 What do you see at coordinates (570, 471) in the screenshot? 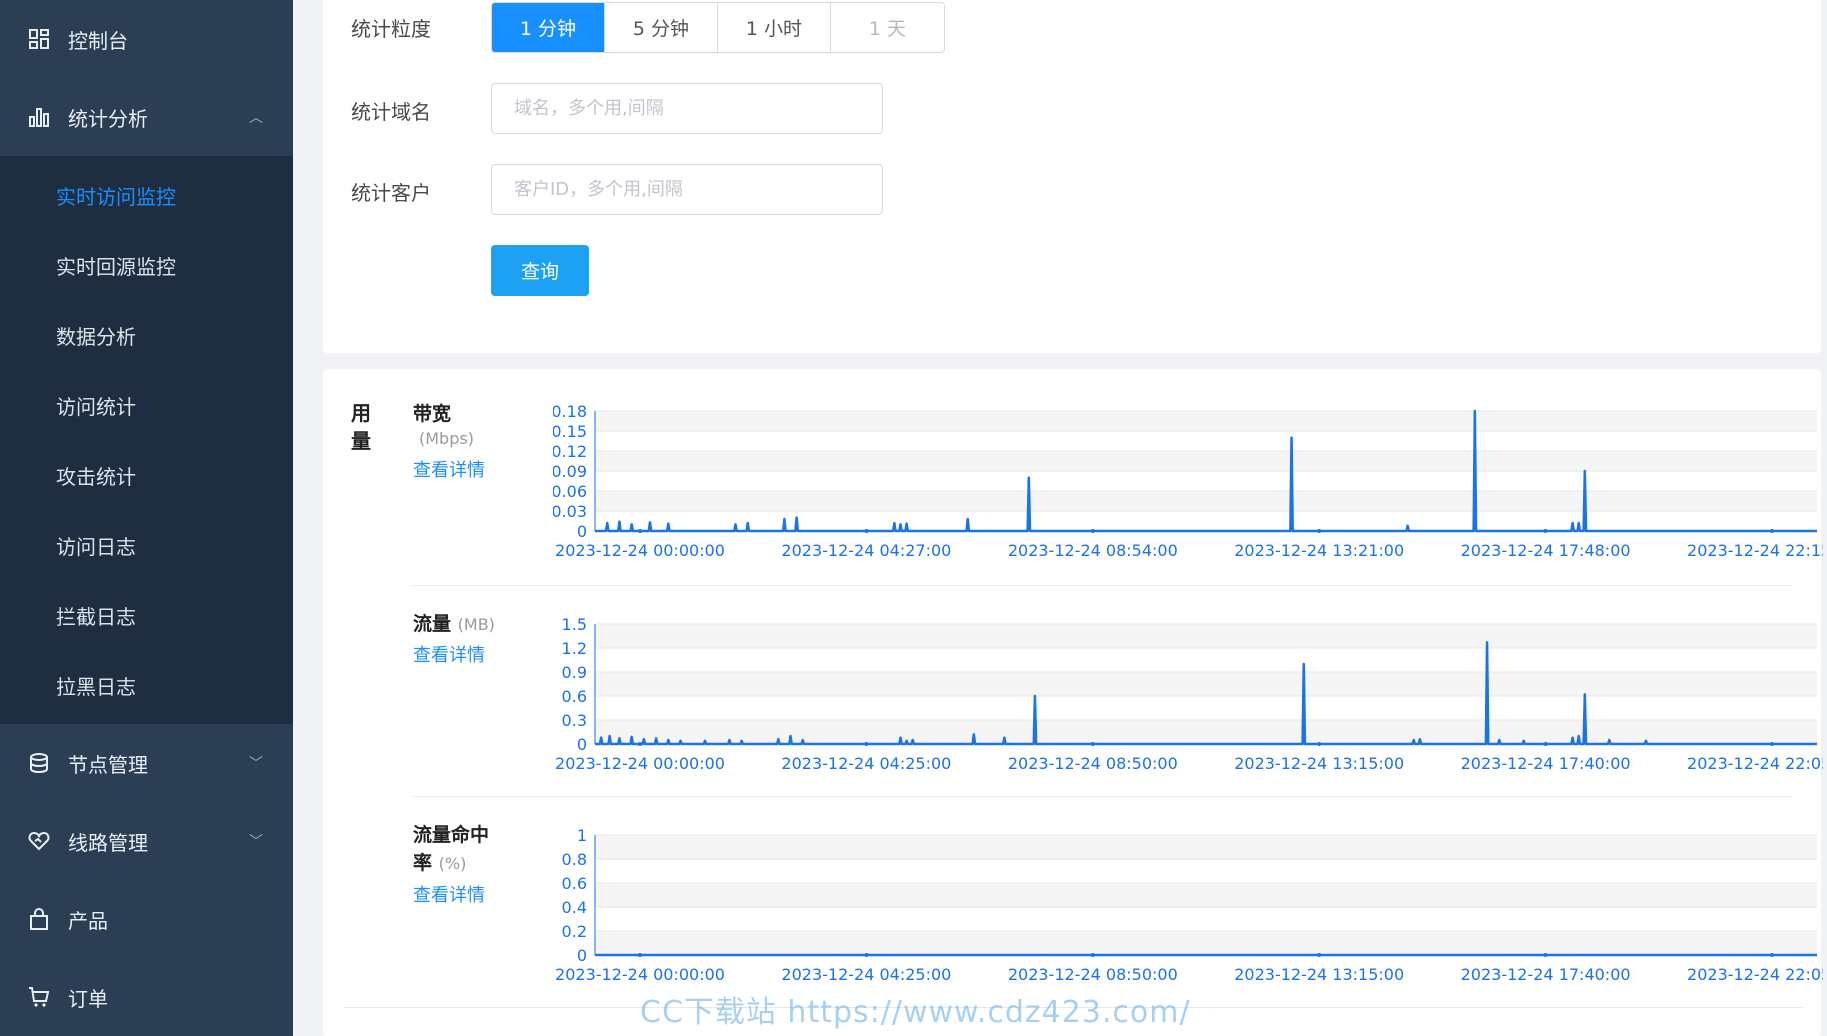
I see `y-tick-label: 0.09` at bounding box center [570, 471].